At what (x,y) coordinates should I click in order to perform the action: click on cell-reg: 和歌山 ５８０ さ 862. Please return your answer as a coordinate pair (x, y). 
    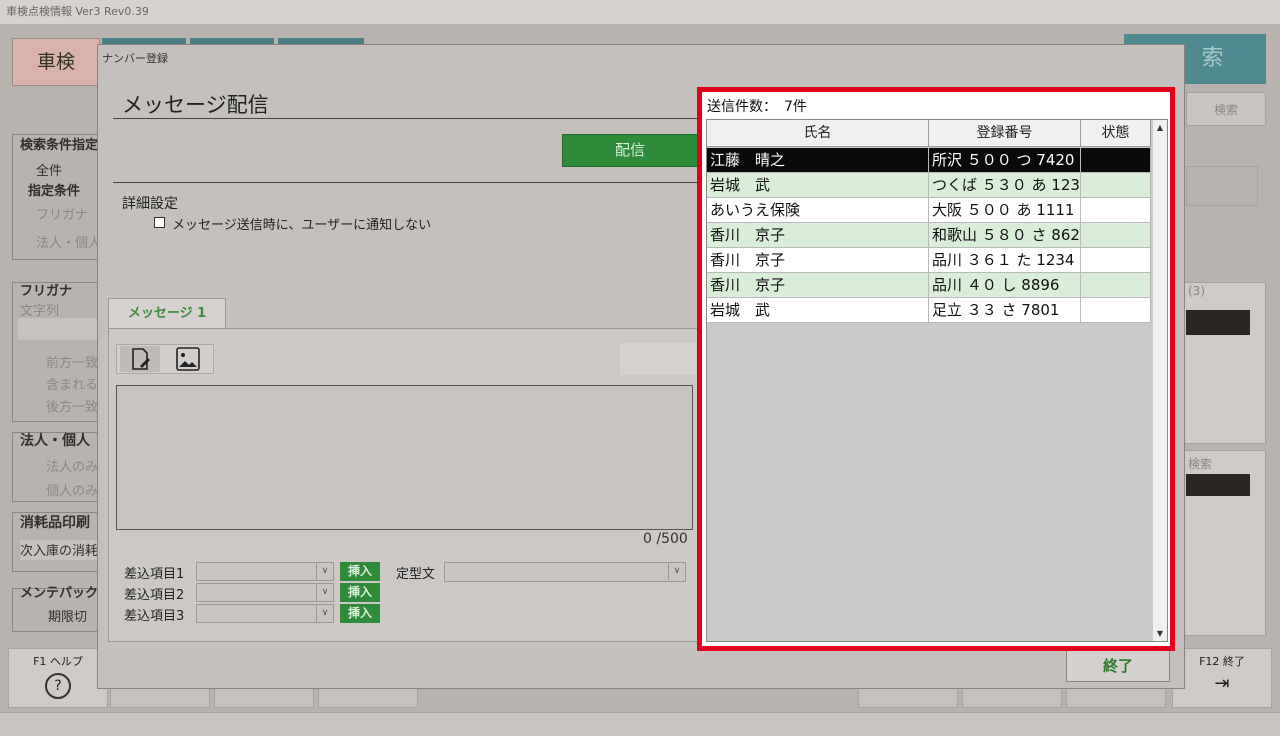
    Looking at the image, I should click on (1005, 235).